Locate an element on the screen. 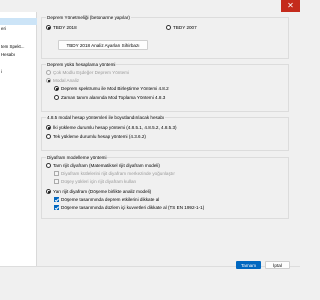 Image resolution: width=320 pixels, height=300 pixels. load-method-title: Deprem yükü hesaplama yöntemi is located at coordinates (81, 64).